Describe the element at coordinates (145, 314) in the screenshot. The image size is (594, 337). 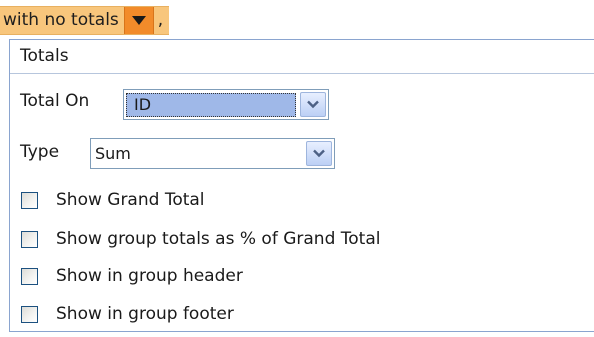
I see `show-in-group-footer-label: Show in group footer` at that location.